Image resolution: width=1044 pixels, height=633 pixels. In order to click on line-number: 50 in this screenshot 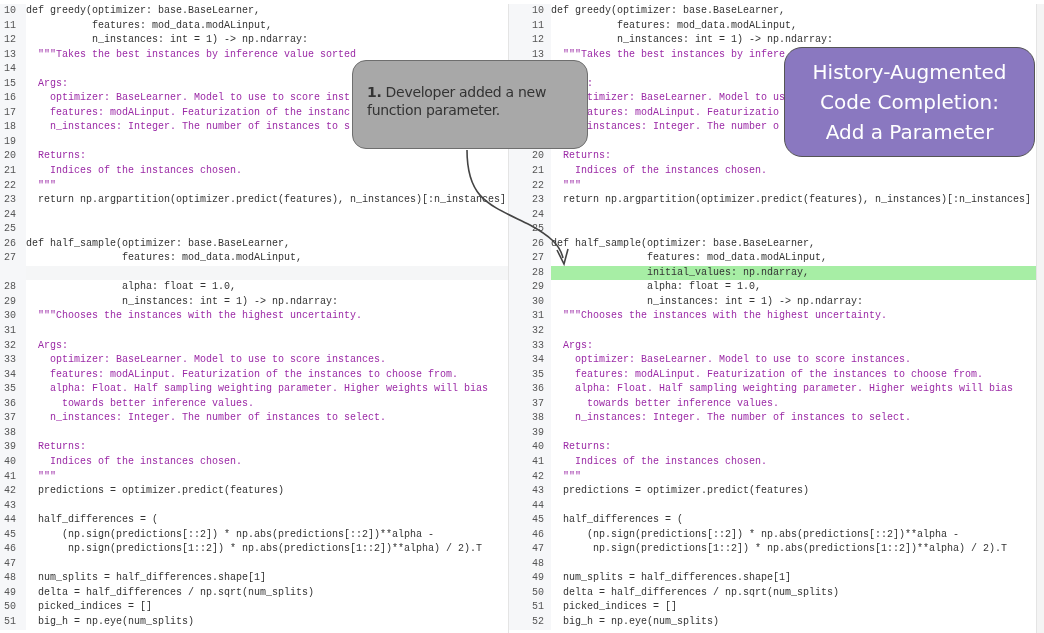, I will do `click(538, 592)`.